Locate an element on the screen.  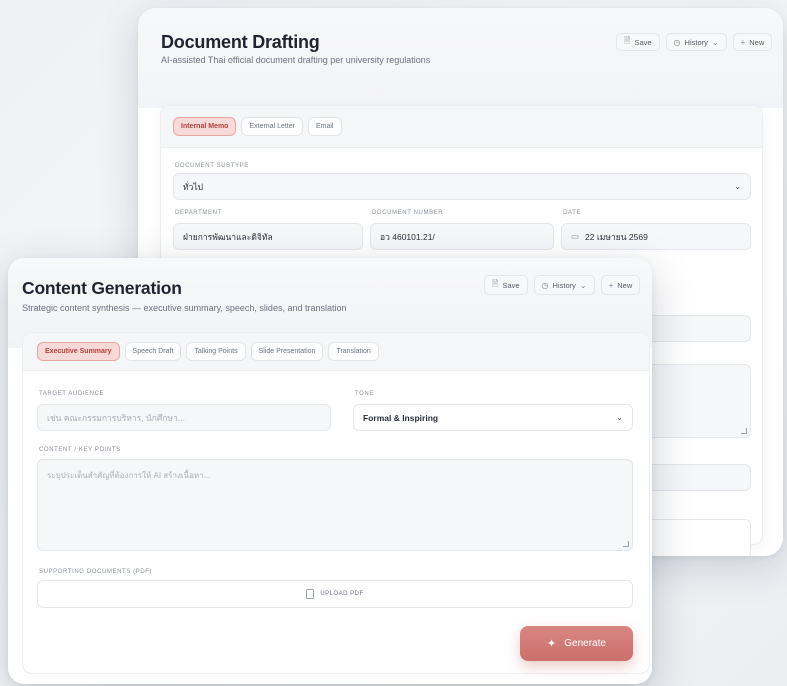
drafting-header-actions: 🗎 Save ◷ History ⌄ + New is located at coordinates (694, 42).